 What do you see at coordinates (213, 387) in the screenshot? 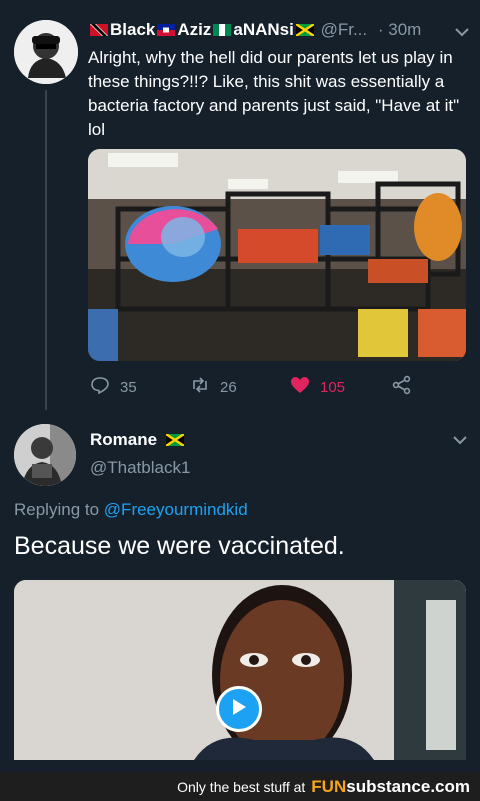
I see `retweet-button: 26` at bounding box center [213, 387].